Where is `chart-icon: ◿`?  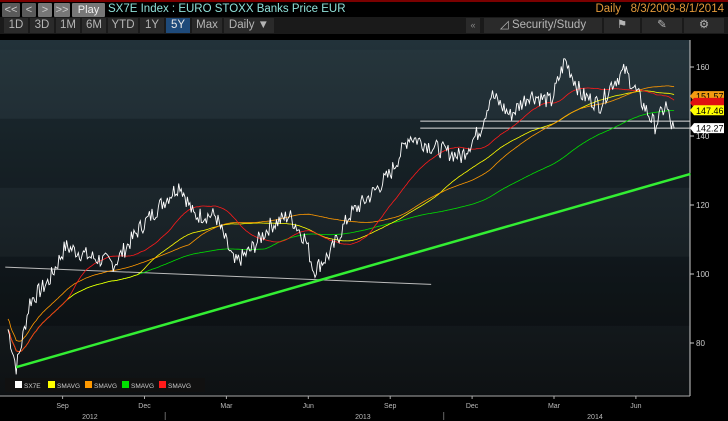 chart-icon: ◿ is located at coordinates (505, 25).